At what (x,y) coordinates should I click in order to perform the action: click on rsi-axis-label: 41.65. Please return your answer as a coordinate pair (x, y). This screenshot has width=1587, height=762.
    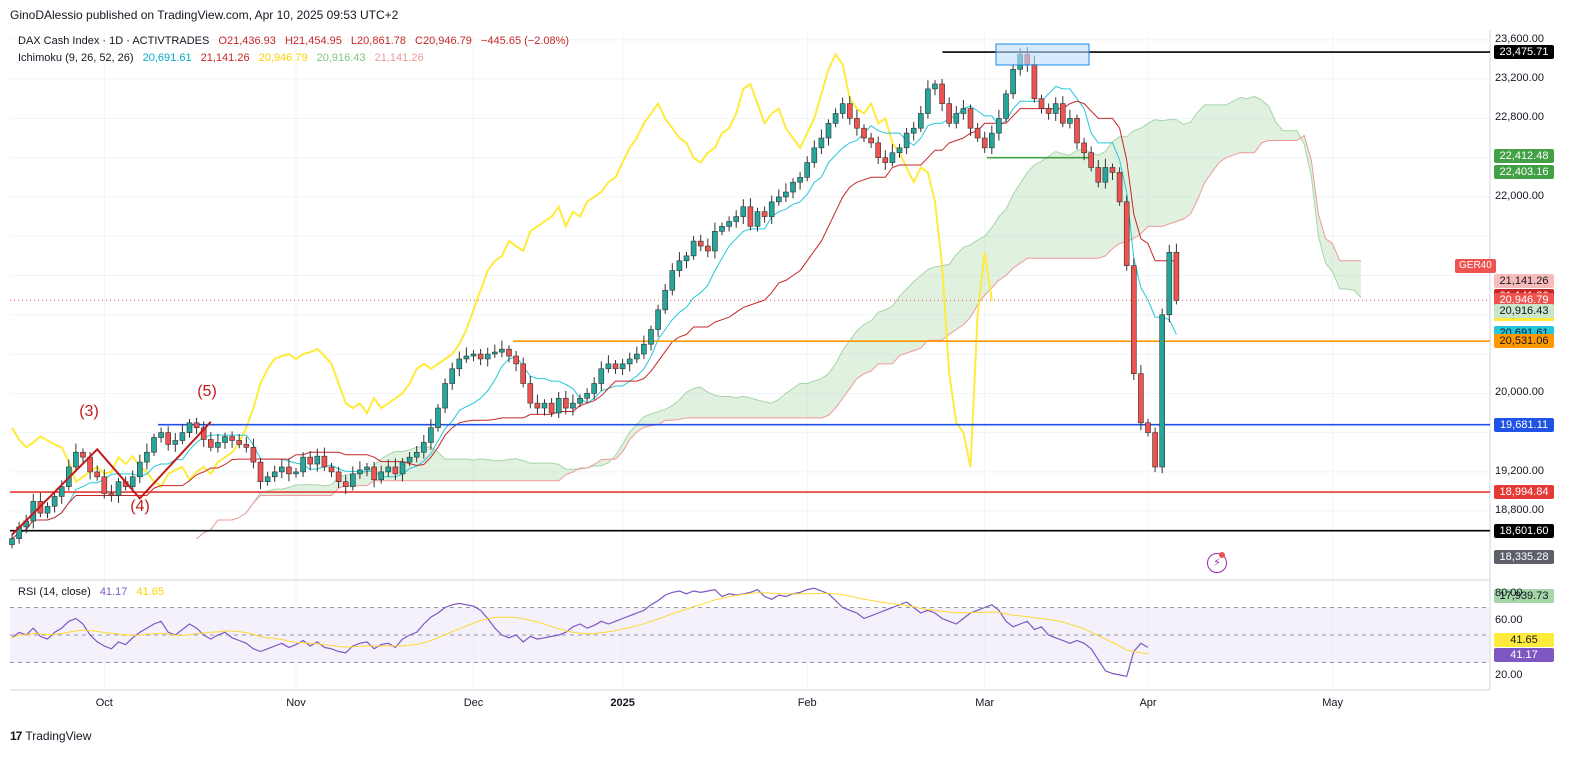
    Looking at the image, I should click on (1524, 640).